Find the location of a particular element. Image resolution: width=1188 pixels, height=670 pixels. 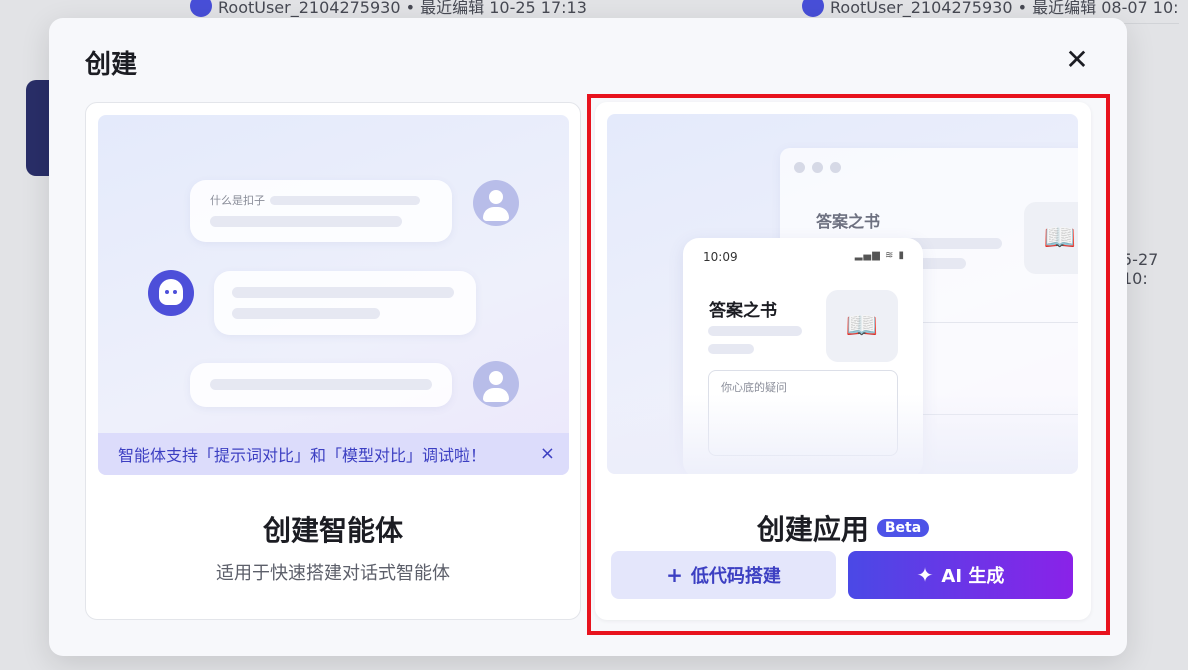

app-card-title-row: 创建应用 Beta is located at coordinates (843, 528).